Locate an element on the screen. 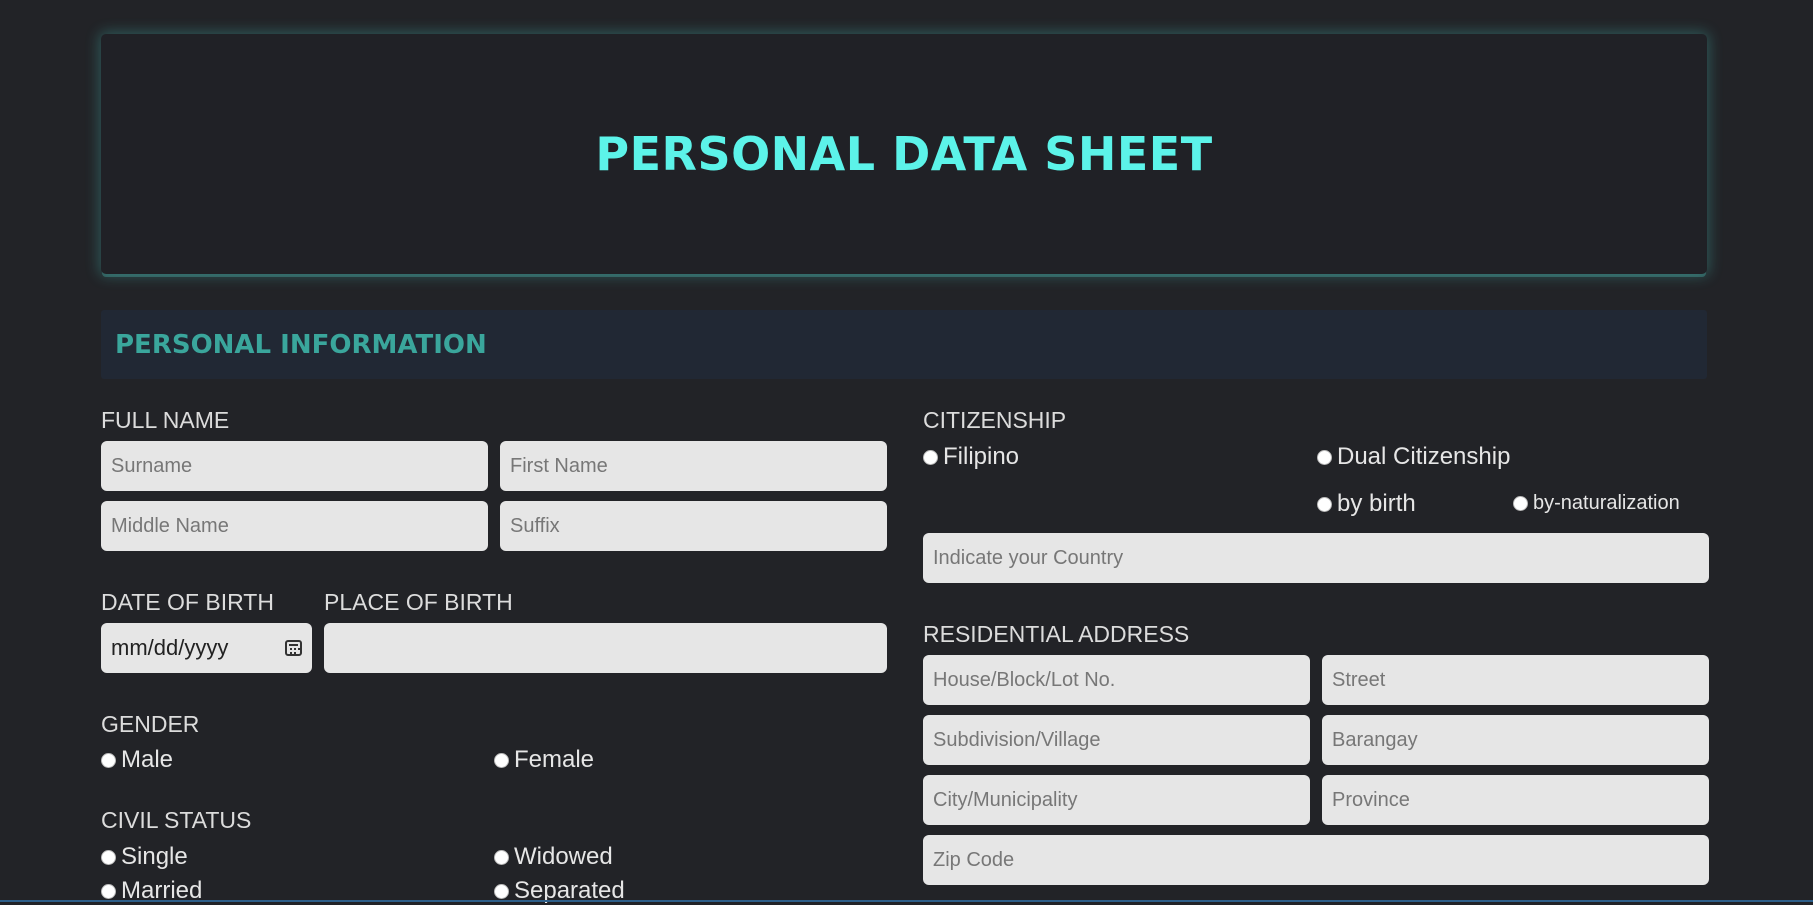 The height and width of the screenshot is (905, 1813). citizenship-by-naturalization-radio: by-naturalization is located at coordinates (1596, 503).